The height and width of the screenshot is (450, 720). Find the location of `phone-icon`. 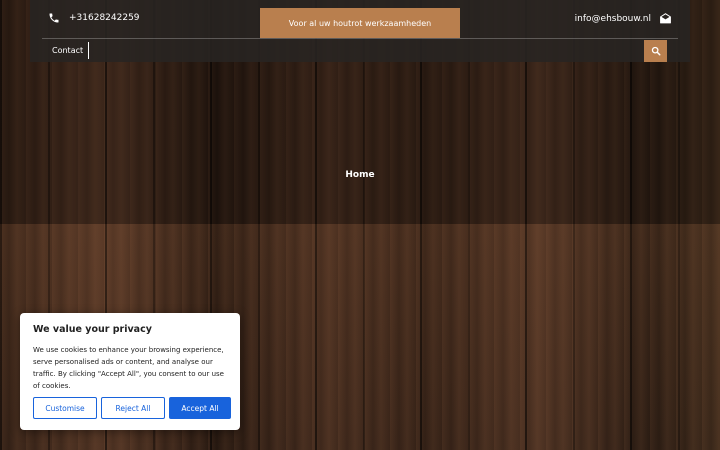

phone-icon is located at coordinates (54, 18).